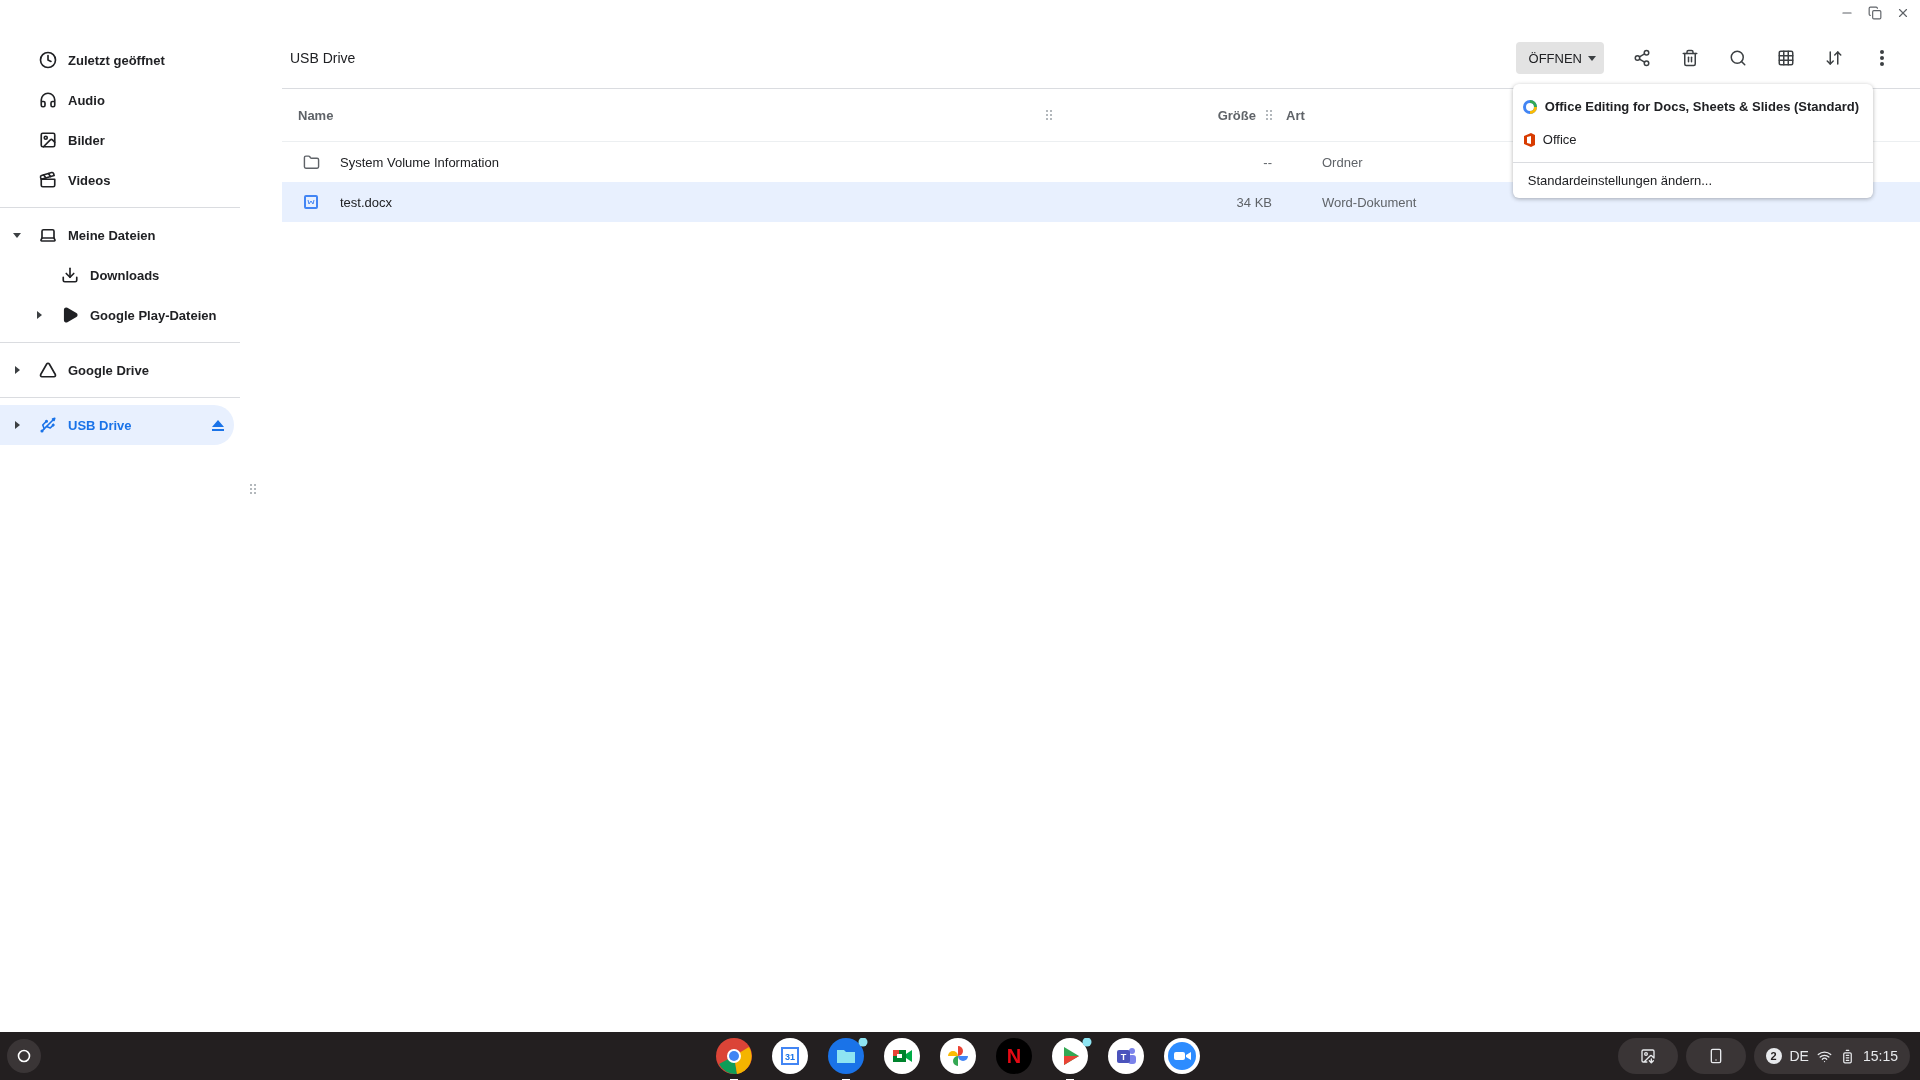 The height and width of the screenshot is (1080, 1920). Describe the element at coordinates (1880, 1056) in the screenshot. I see `clock-time: 15:15` at that location.